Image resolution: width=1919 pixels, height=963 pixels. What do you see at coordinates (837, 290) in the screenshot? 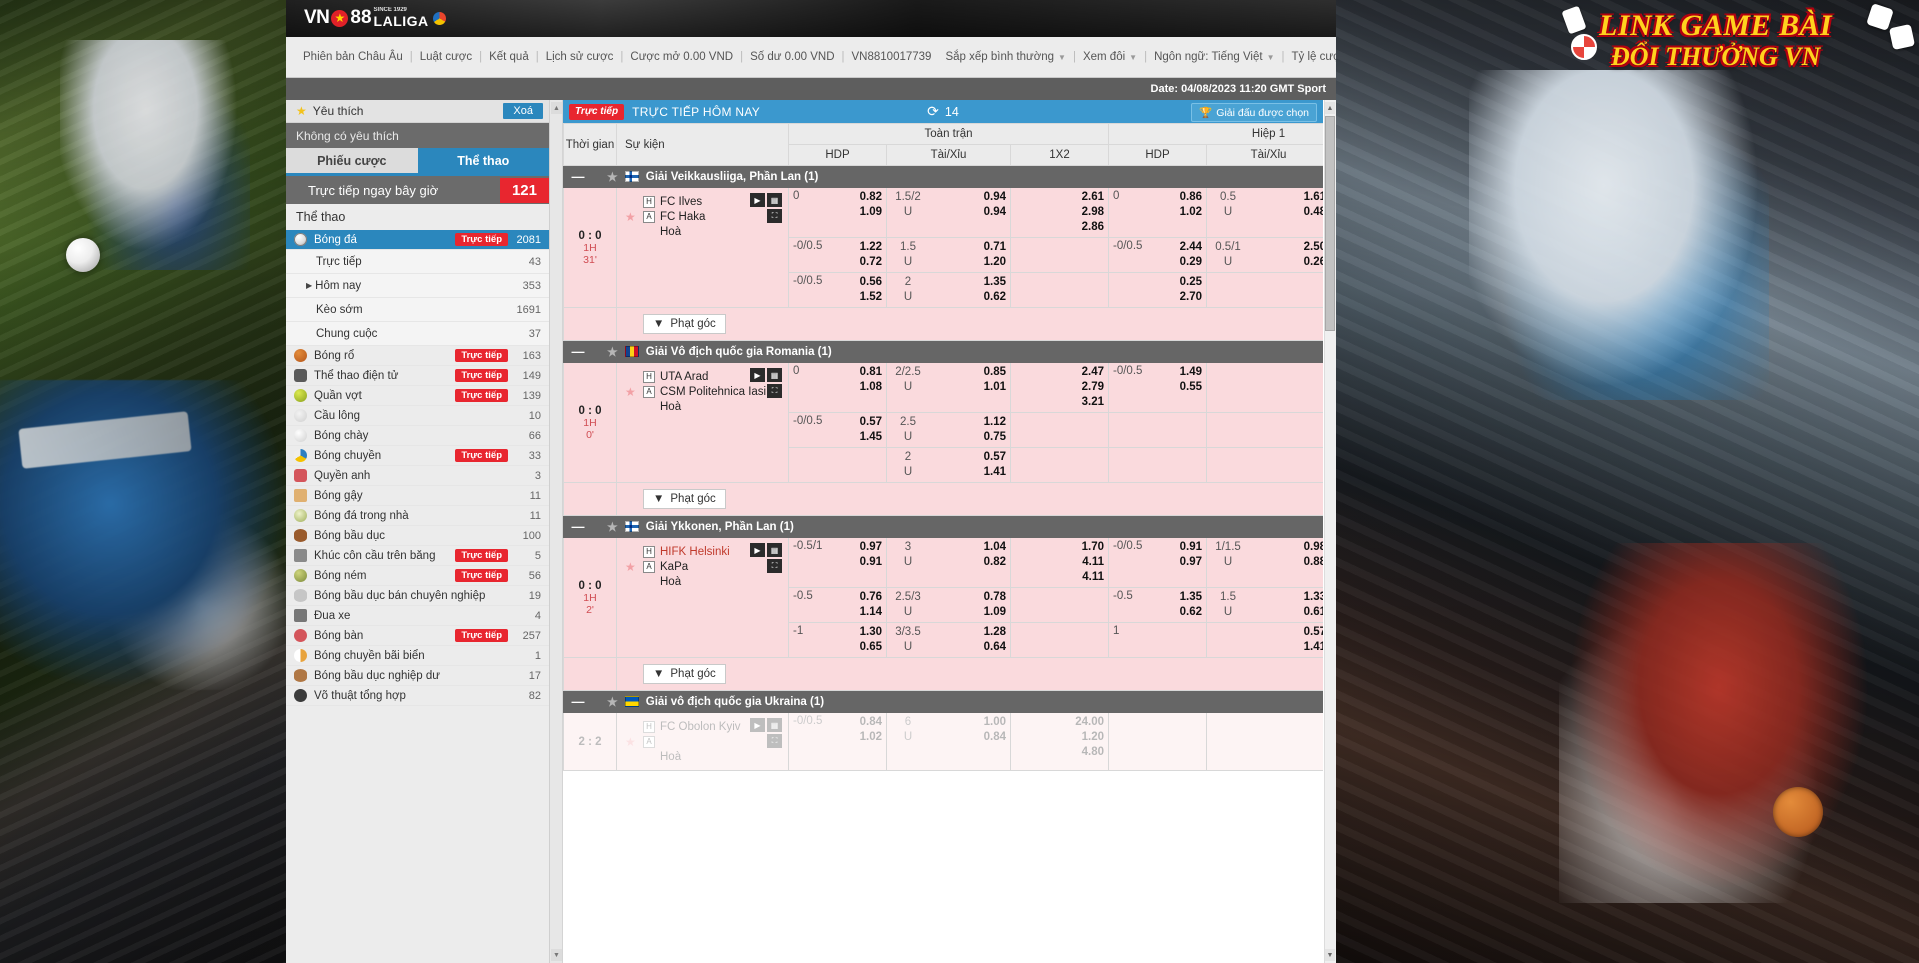
I see `ft-hdp-cell: -0/0.5 0.56 1.52` at bounding box center [837, 290].